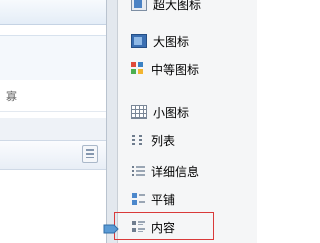 This screenshot has height=243, width=320. Describe the element at coordinates (90, 154) in the screenshot. I see `view-options-button` at that location.